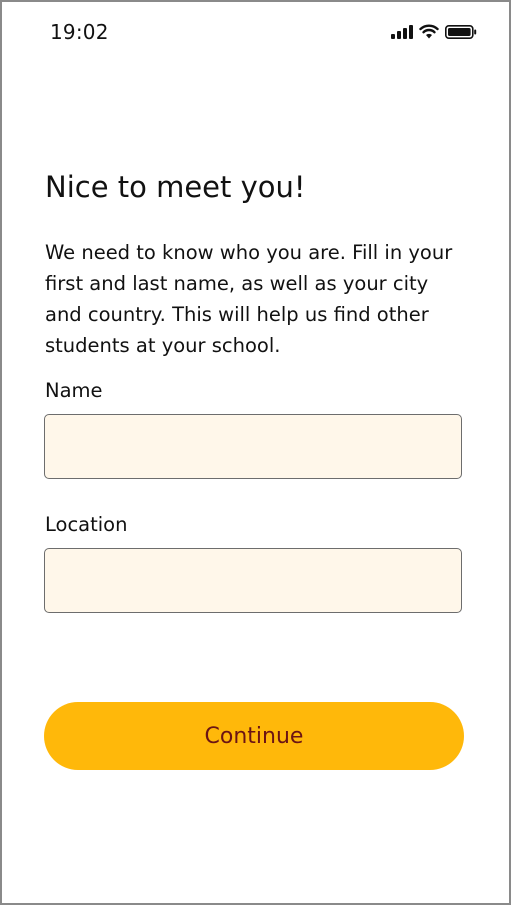  I want to click on name-label: Name, so click(74, 390).